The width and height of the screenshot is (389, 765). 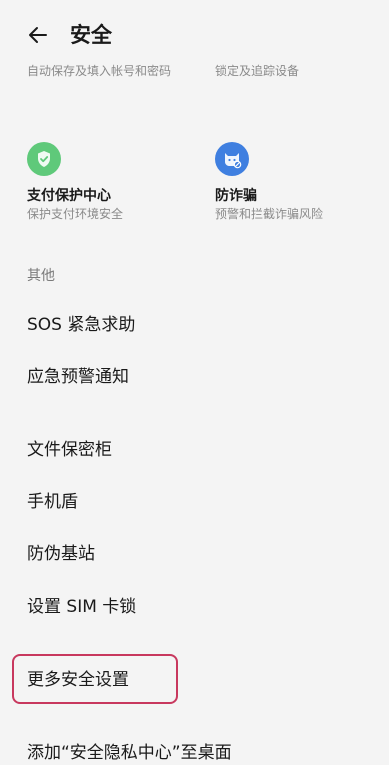 What do you see at coordinates (44, 159) in the screenshot?
I see `shield-check-icon` at bounding box center [44, 159].